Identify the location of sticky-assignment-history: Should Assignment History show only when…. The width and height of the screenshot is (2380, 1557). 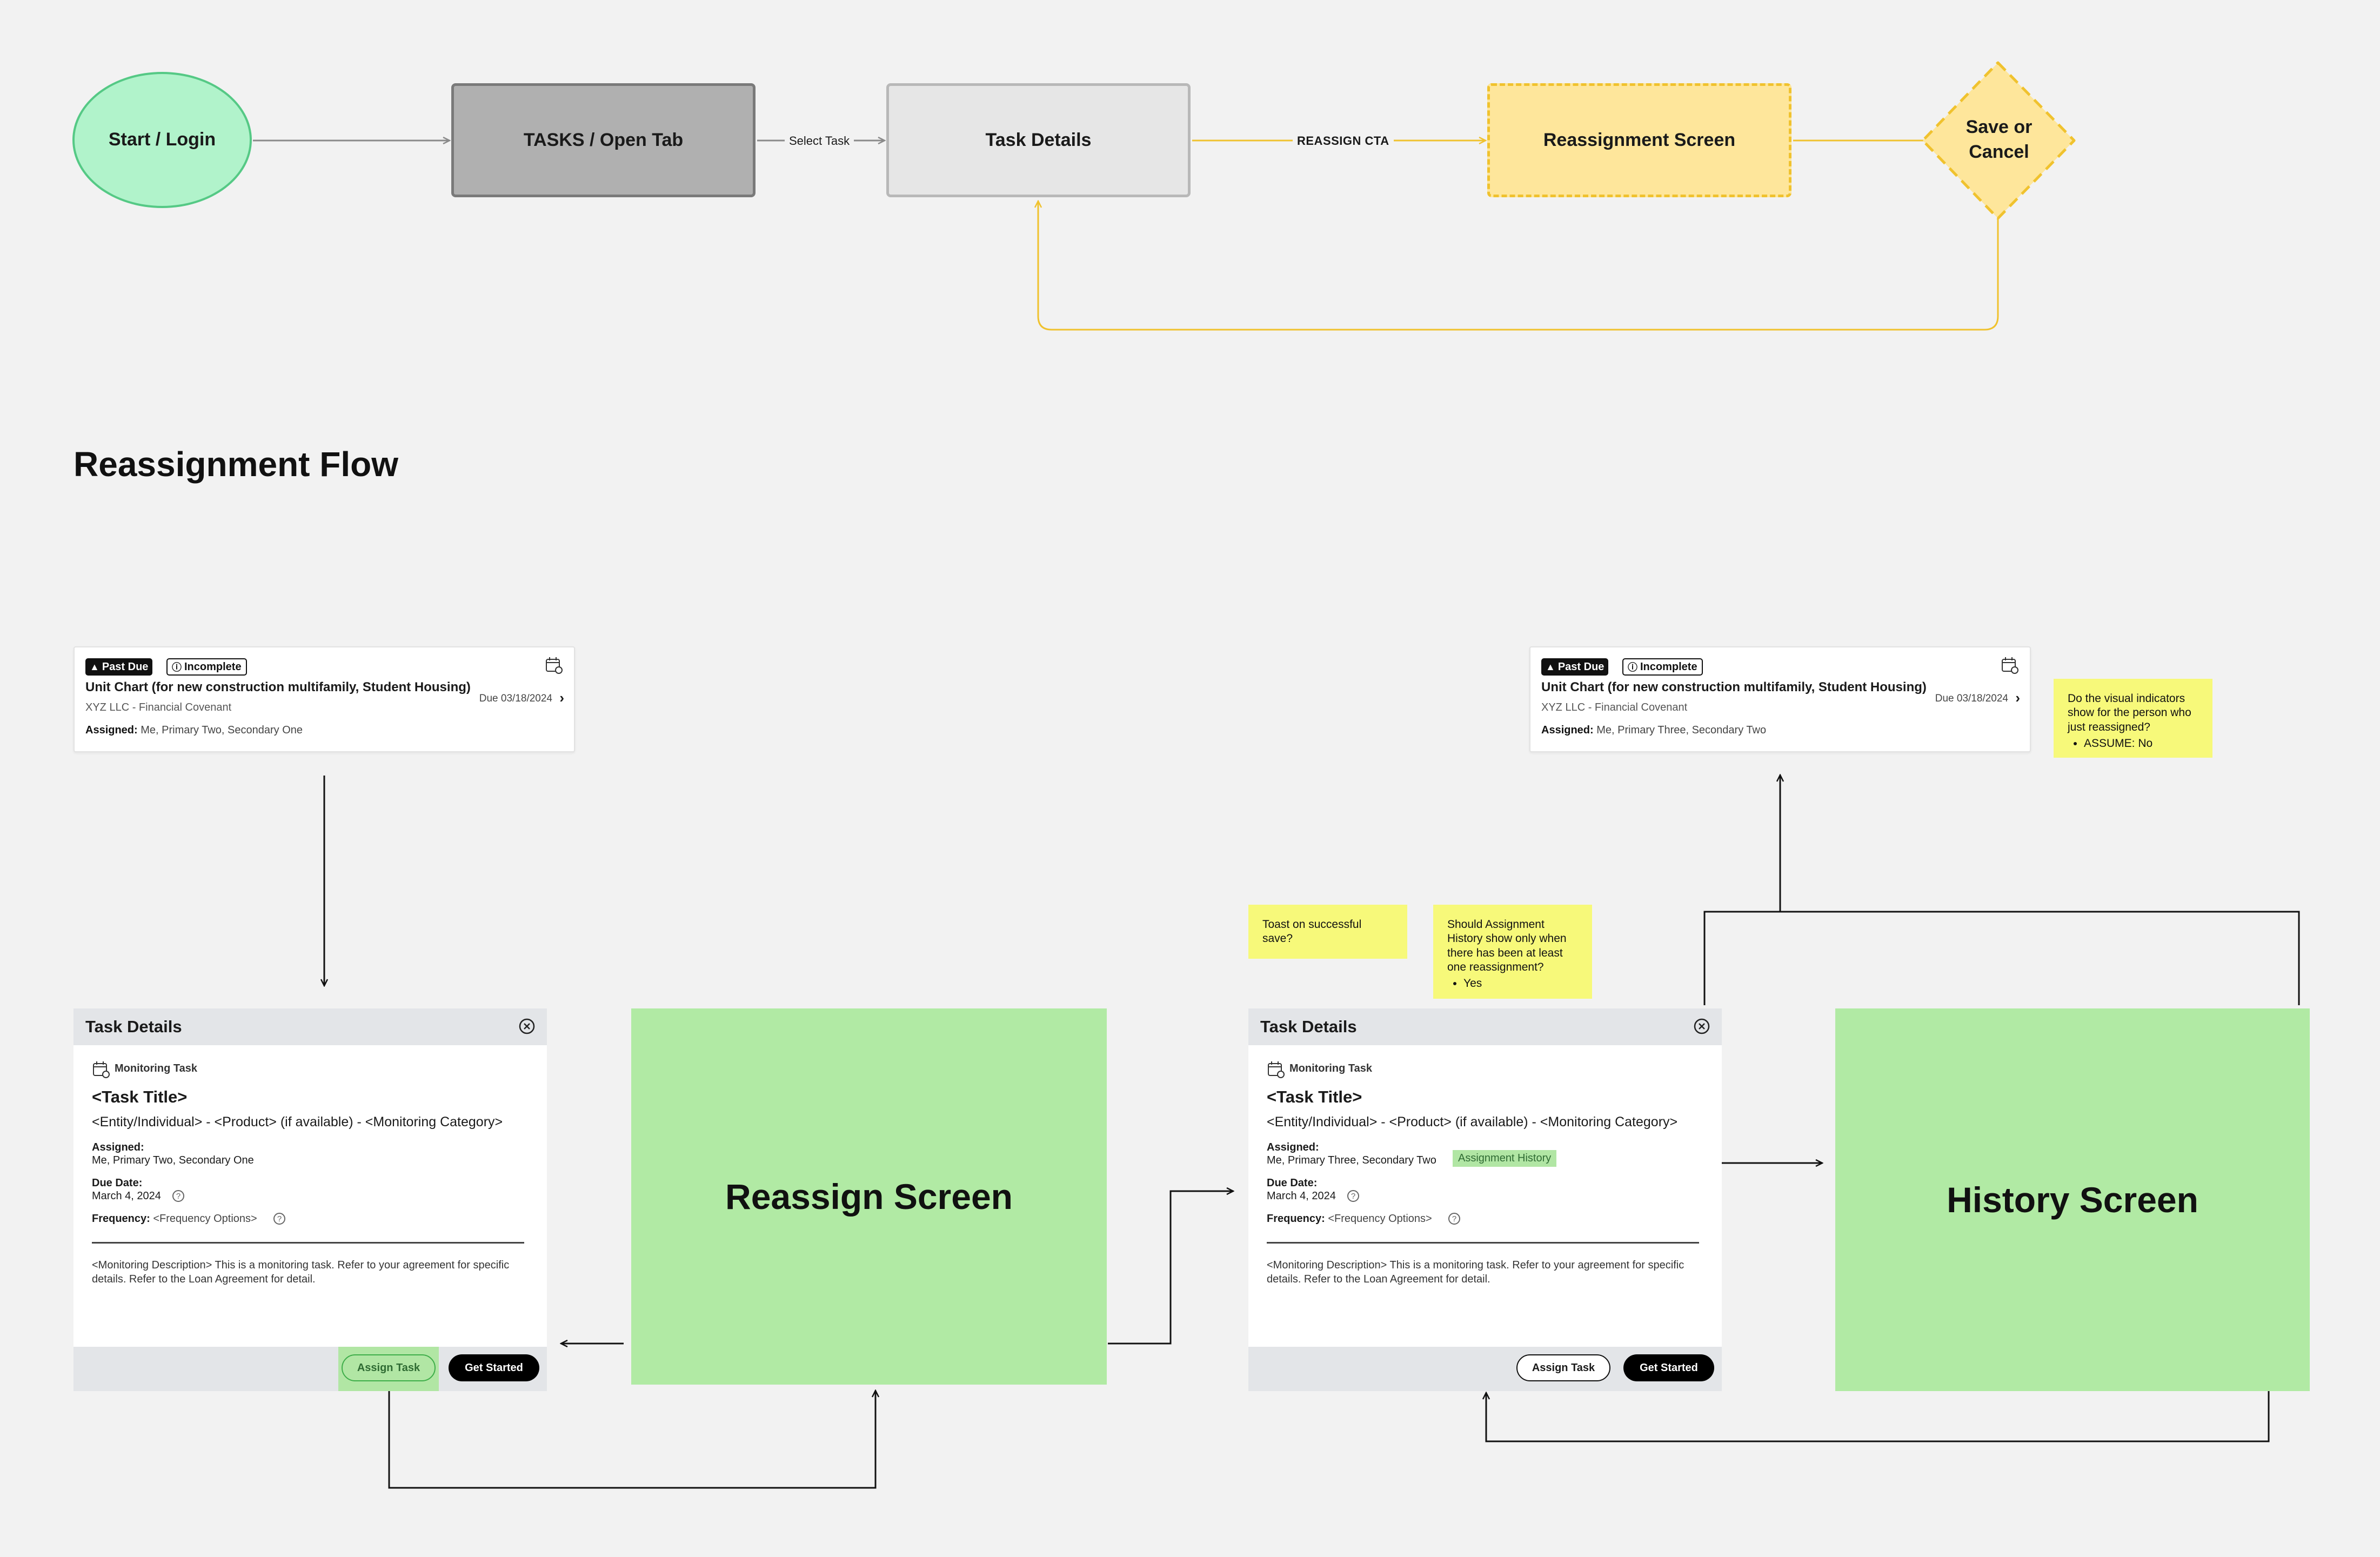
(1512, 952).